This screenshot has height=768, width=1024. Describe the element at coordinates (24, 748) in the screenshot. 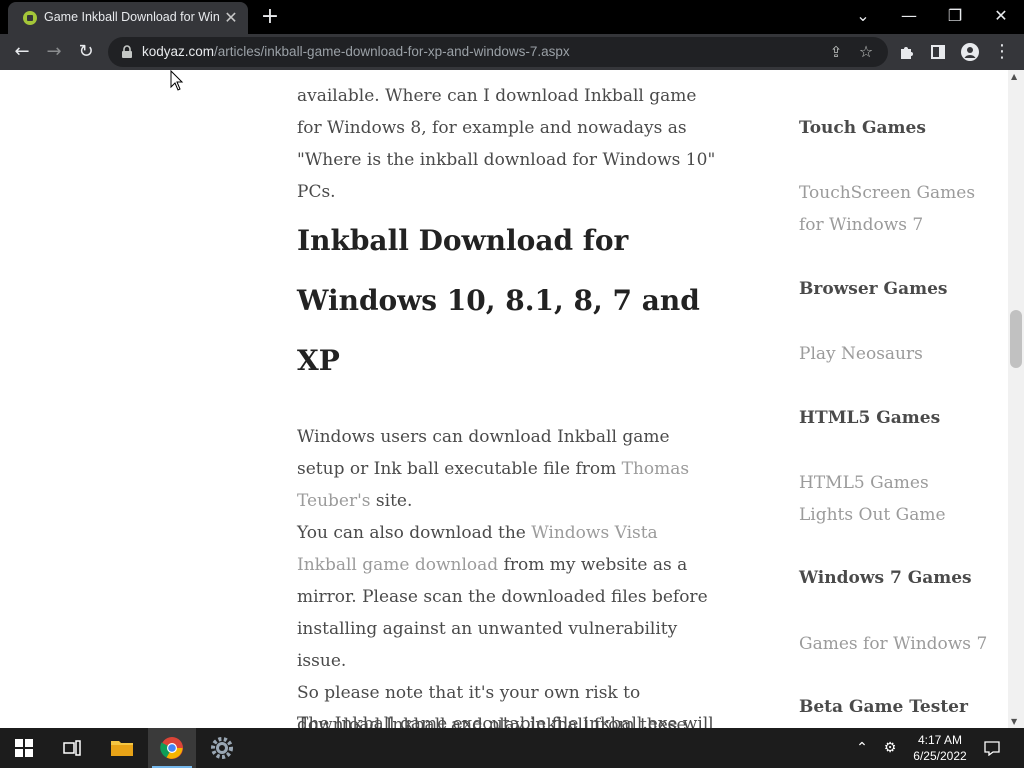

I see `windows-start-icon` at that location.